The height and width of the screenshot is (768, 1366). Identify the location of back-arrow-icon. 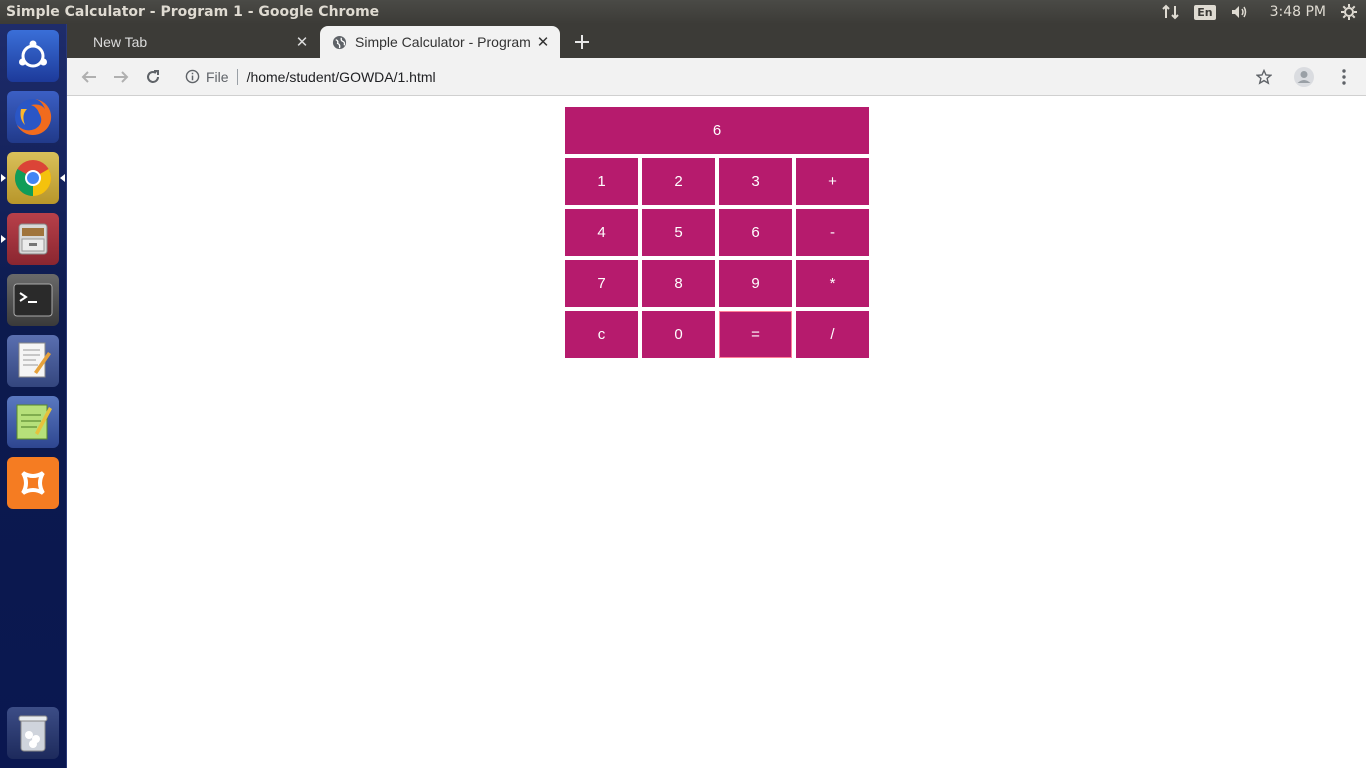
(89, 77).